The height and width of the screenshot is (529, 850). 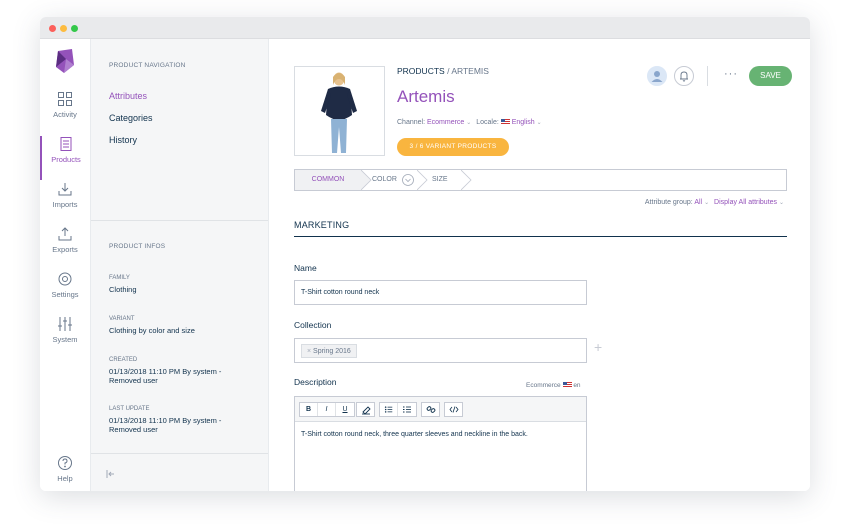 I want to click on eraser-icon, so click(x=366, y=409).